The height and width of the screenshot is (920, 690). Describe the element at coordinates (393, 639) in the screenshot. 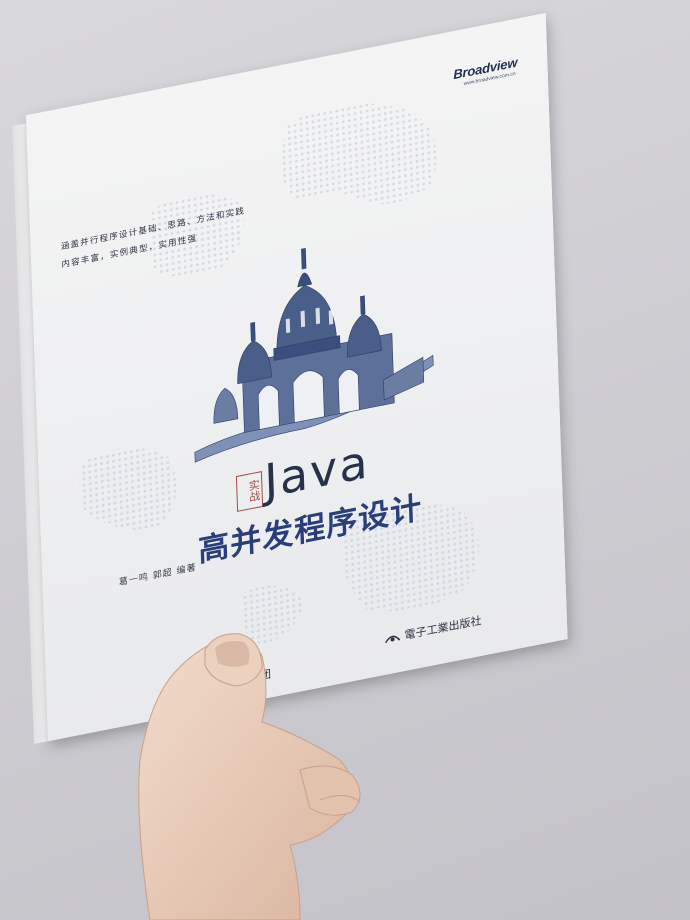

I see `press-emblem-icon` at that location.